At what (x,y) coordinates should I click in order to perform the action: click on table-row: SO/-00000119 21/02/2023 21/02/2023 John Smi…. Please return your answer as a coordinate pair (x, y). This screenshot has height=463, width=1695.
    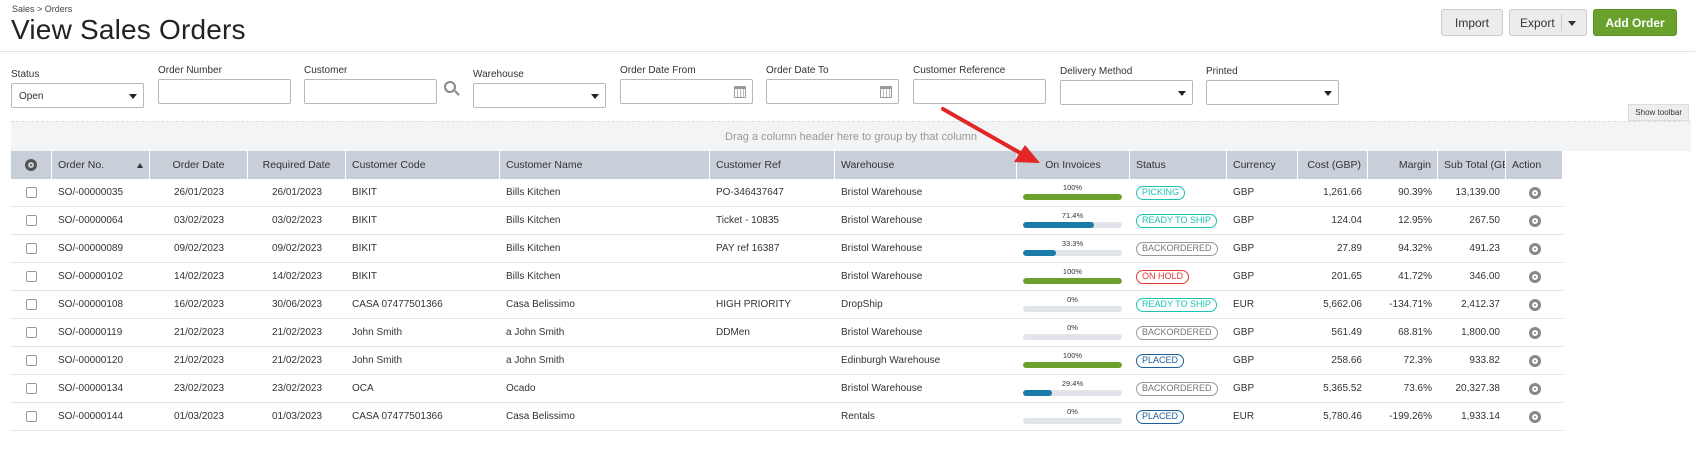
    Looking at the image, I should click on (787, 333).